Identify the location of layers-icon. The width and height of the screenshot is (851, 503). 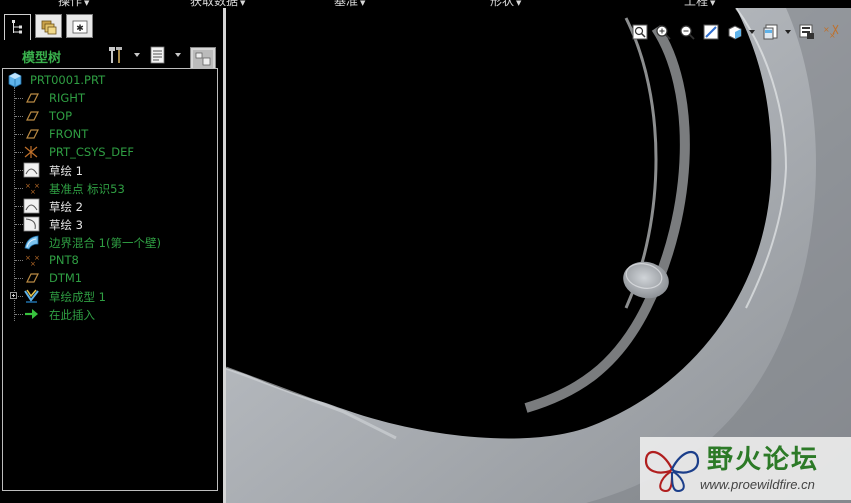
(807, 32).